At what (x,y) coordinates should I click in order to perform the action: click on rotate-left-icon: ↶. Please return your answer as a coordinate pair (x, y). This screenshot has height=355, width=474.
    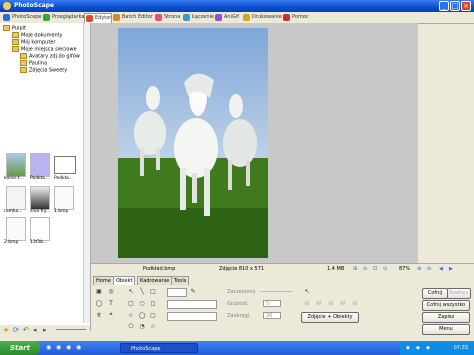
    Looking at the image, I should click on (26, 330).